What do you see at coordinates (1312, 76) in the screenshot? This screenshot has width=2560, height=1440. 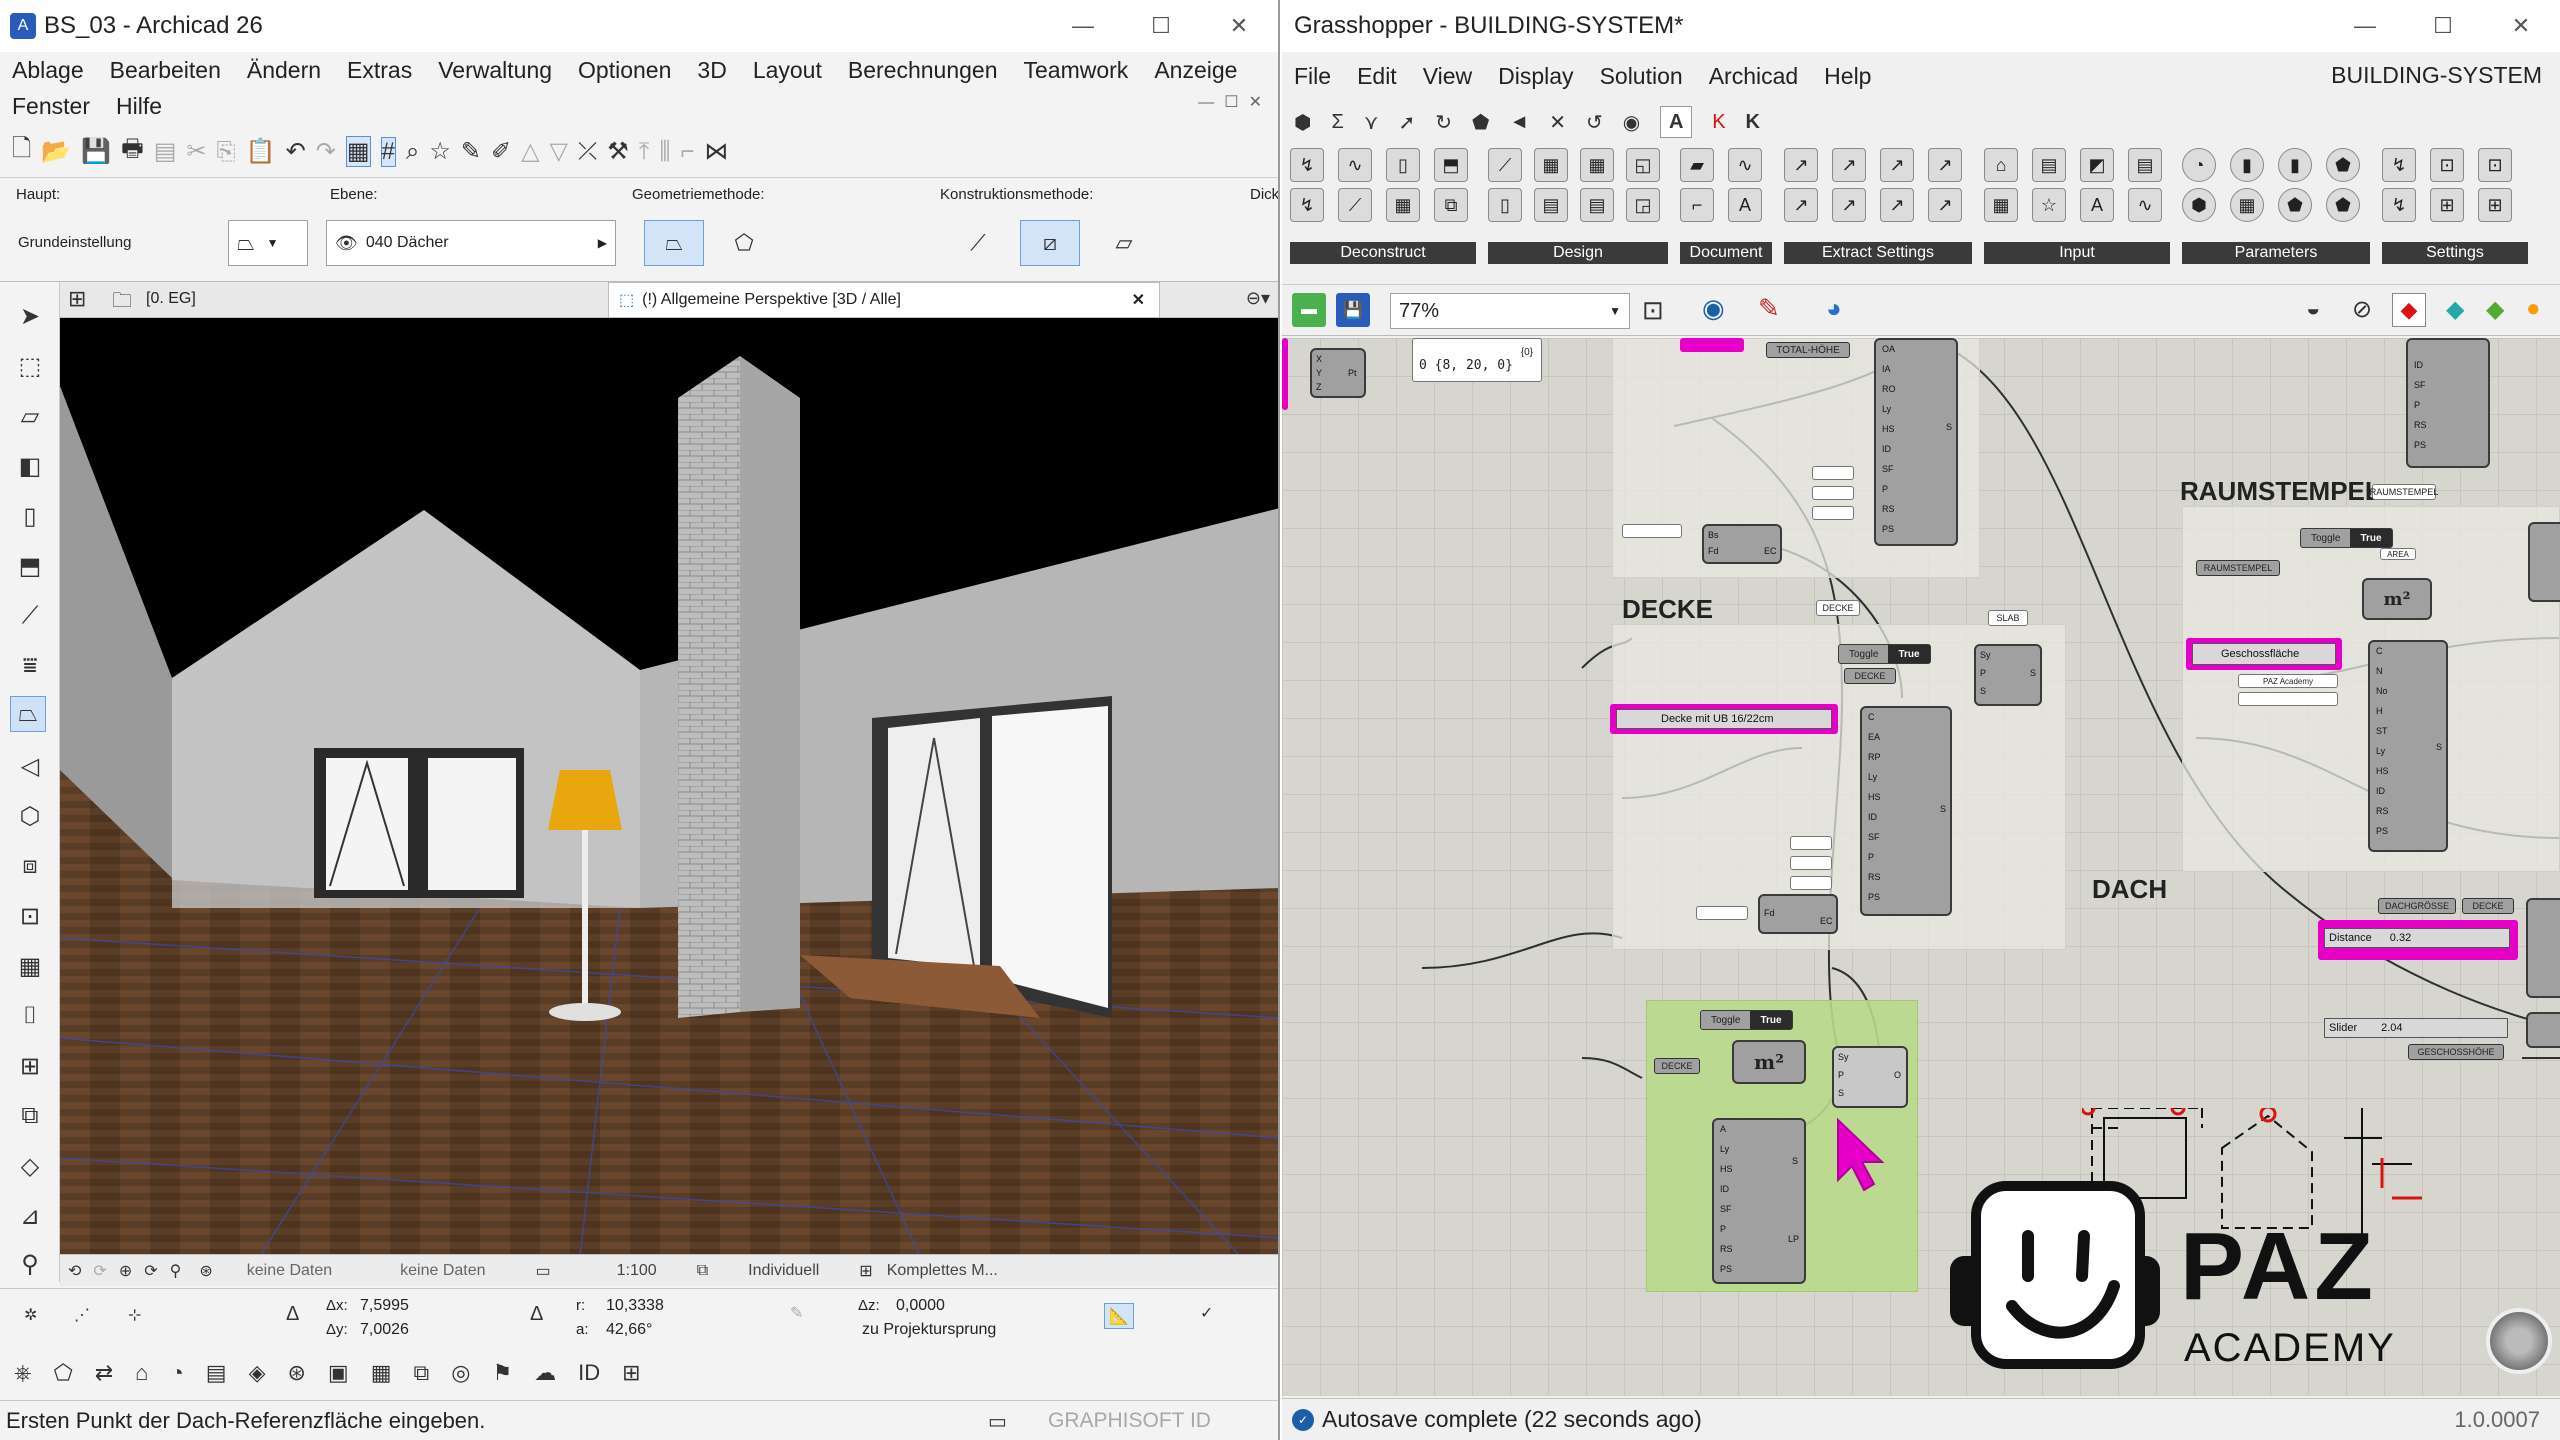 I see `menu-file: File` at bounding box center [1312, 76].